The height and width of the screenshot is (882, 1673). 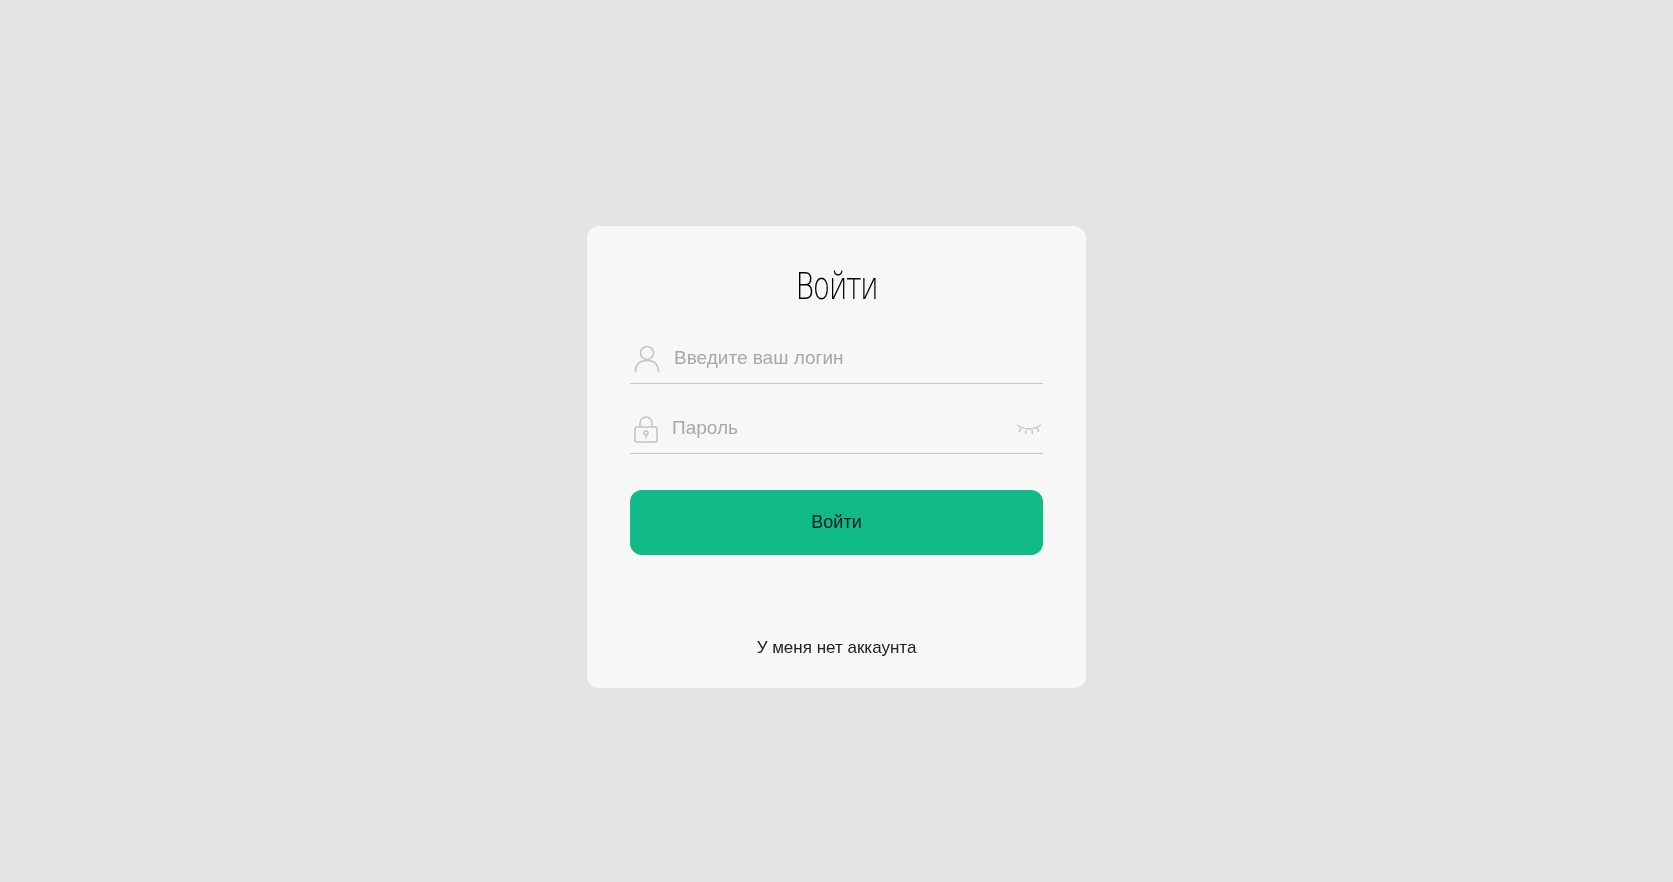 I want to click on register-link: У меня нет аккаунта, so click(x=836, y=647).